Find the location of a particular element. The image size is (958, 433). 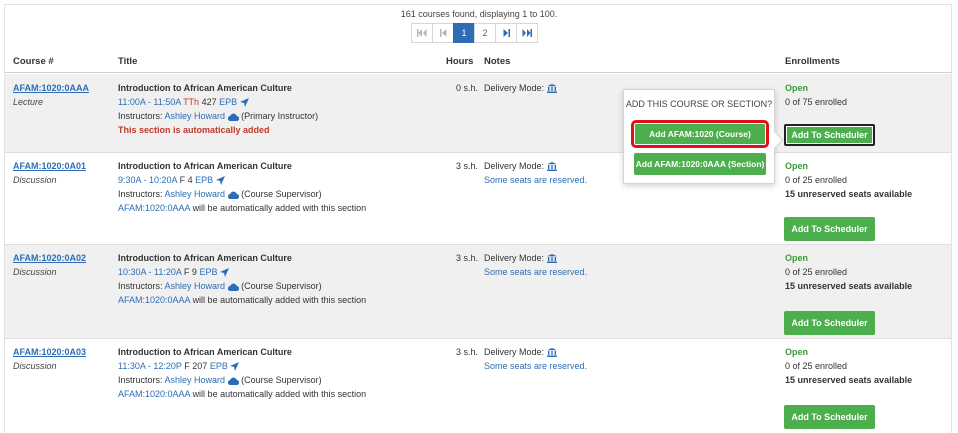

header-course: Course # is located at coordinates (33, 61).